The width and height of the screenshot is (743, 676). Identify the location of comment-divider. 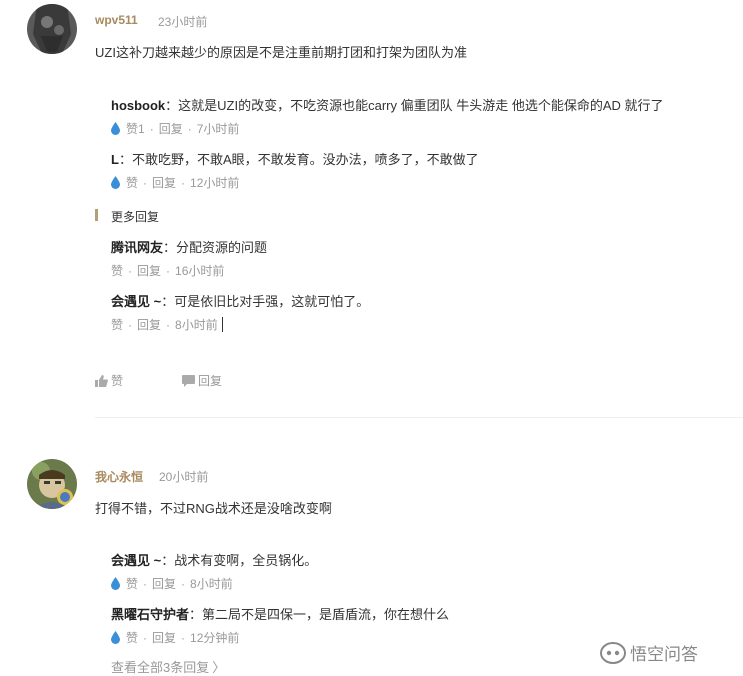
(419, 417).